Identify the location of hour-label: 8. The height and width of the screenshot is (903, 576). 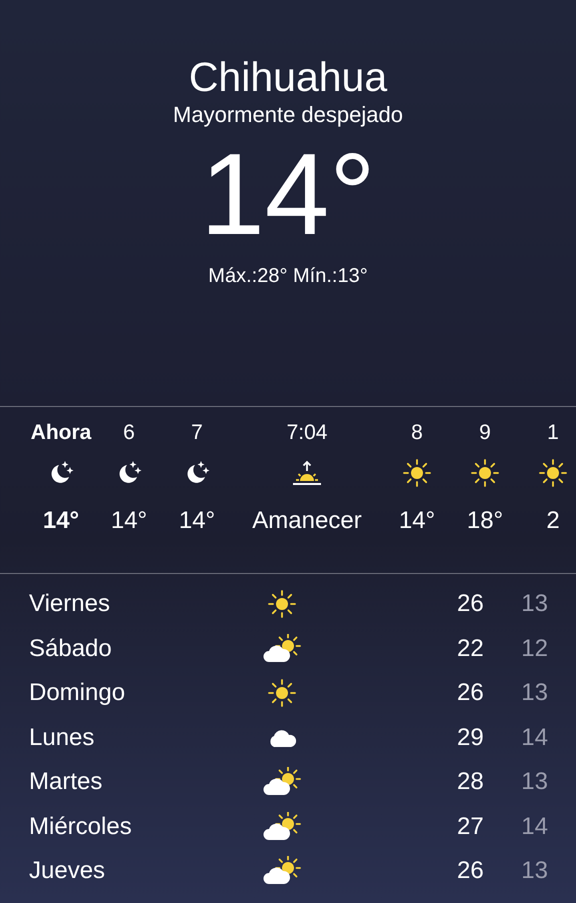
(417, 433).